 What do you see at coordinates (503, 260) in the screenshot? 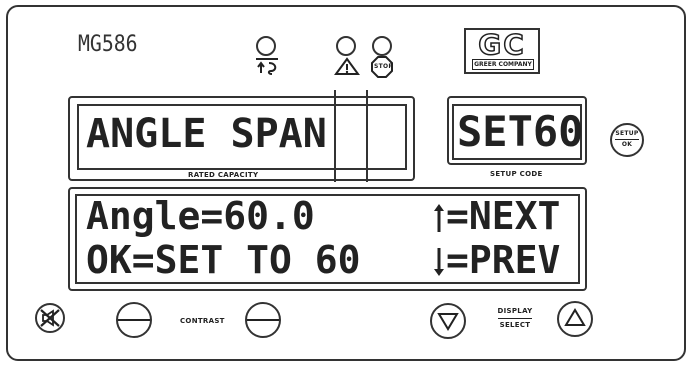
I see `message-line-2-right: =PREV` at bounding box center [503, 260].